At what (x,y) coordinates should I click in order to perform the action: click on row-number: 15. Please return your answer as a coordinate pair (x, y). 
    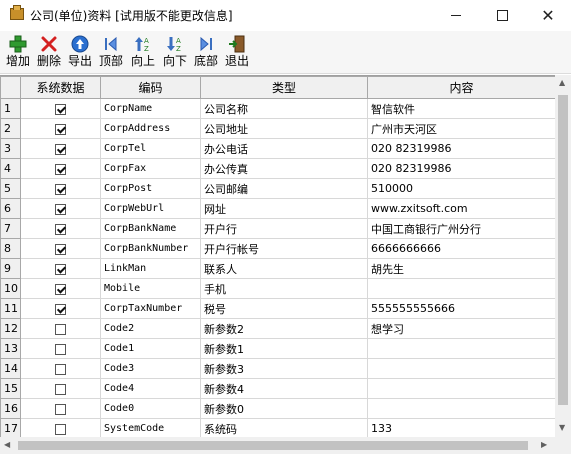
    Looking at the image, I should click on (10, 388).